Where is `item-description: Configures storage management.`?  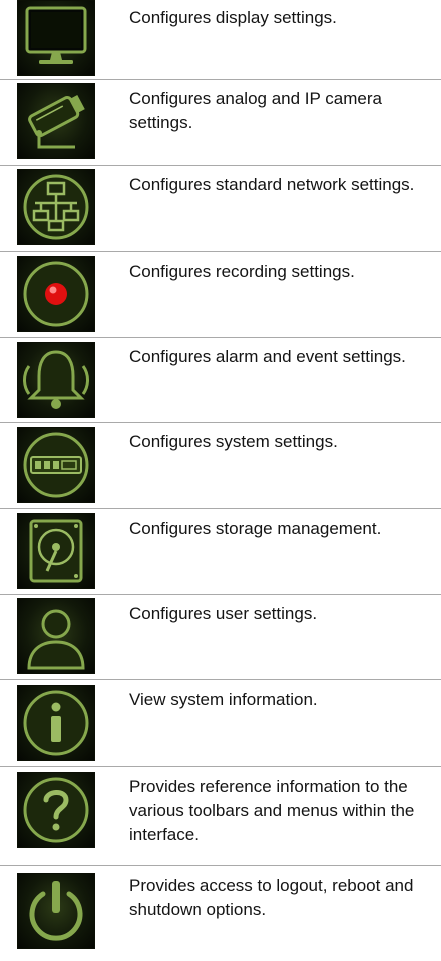
item-description: Configures storage management. is located at coordinates (255, 528).